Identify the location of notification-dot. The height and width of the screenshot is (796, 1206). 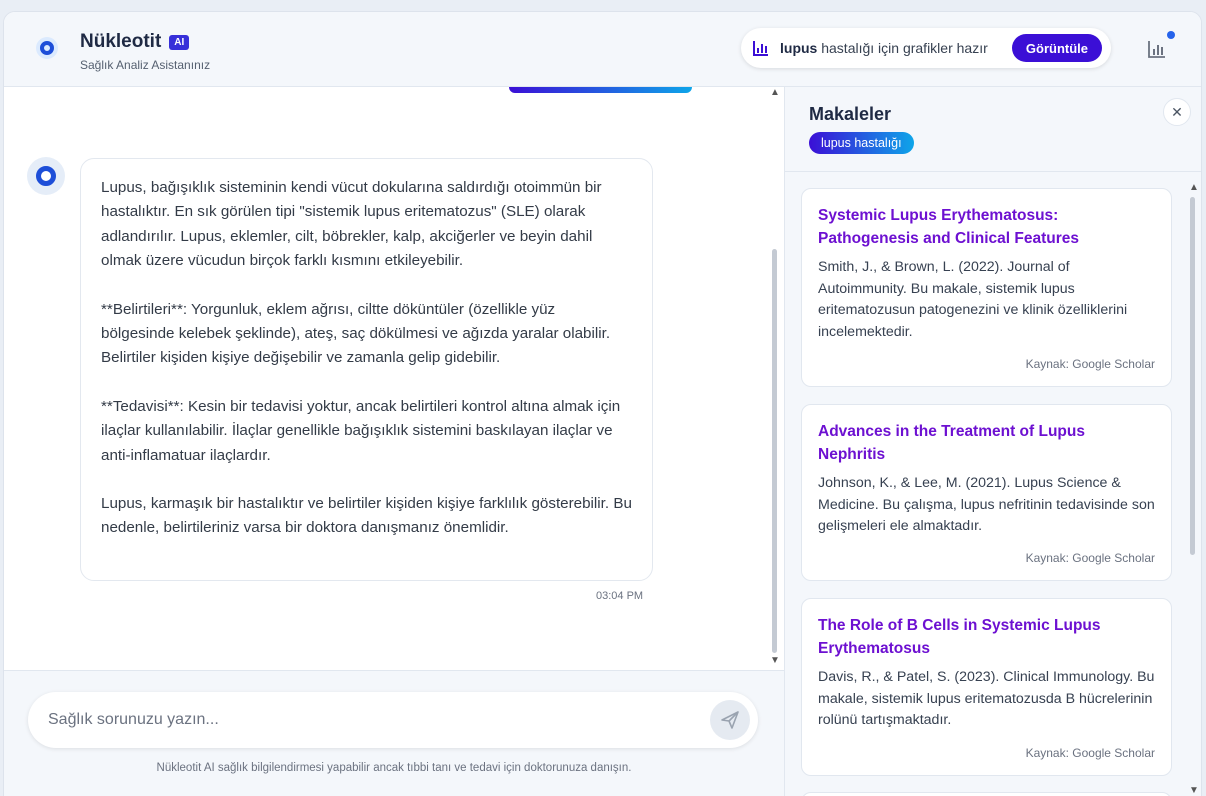
(1171, 35).